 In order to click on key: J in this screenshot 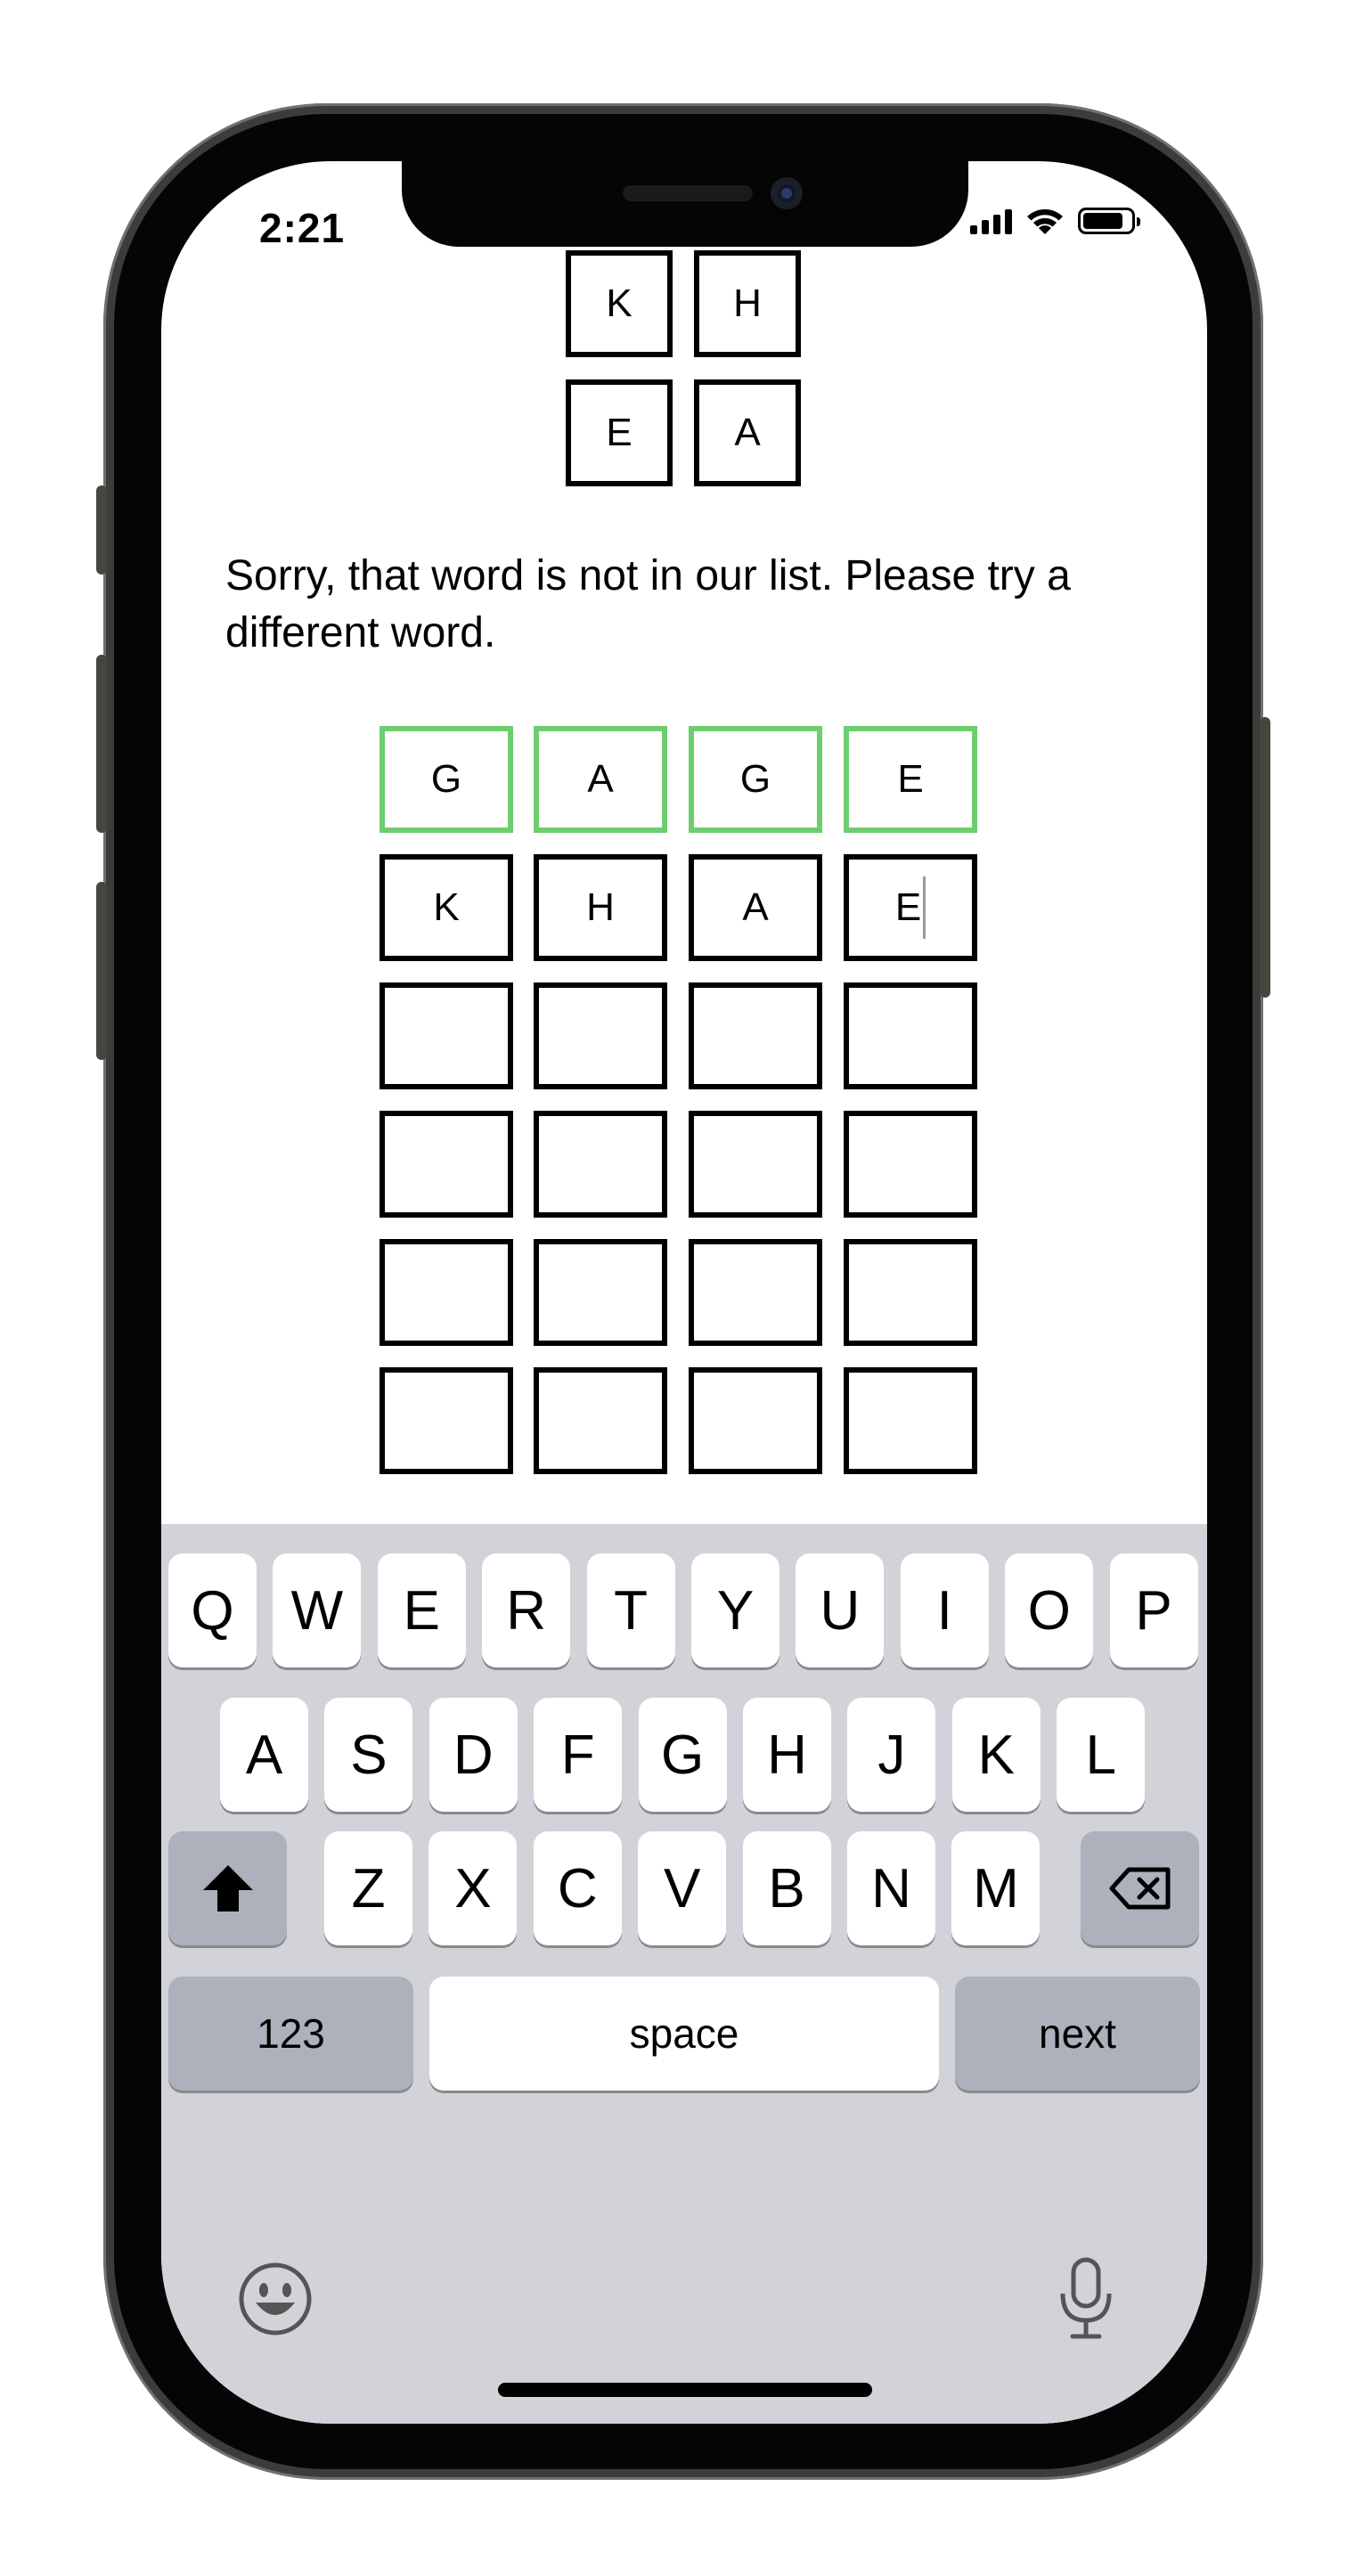, I will do `click(891, 1755)`.